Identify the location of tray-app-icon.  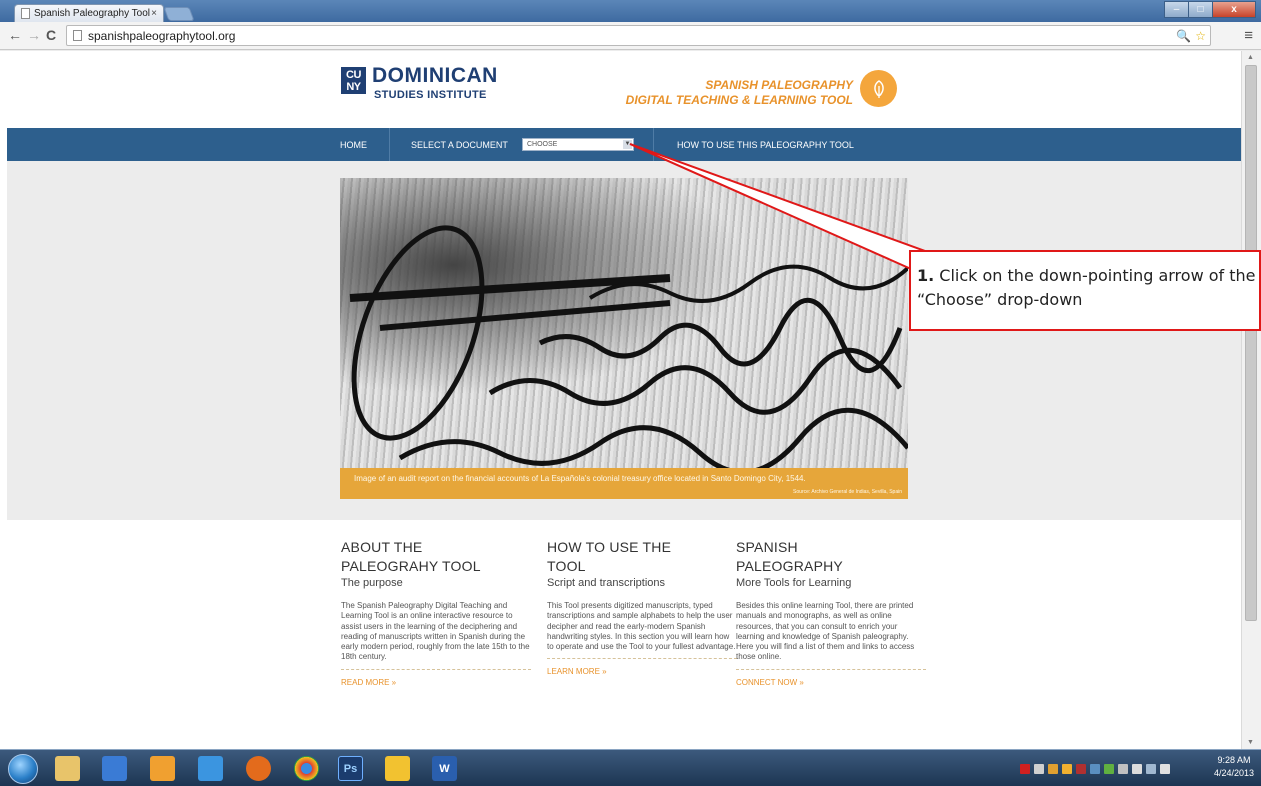
(1053, 769).